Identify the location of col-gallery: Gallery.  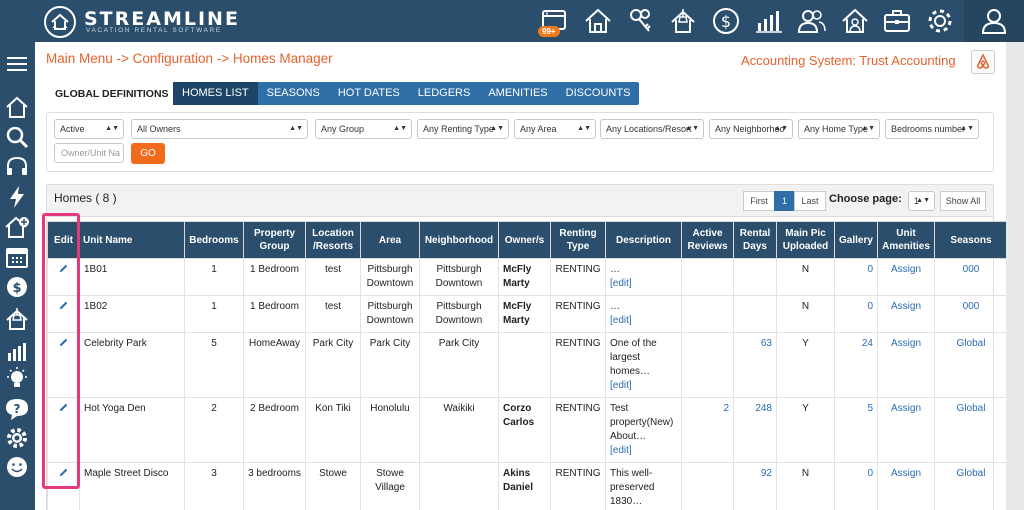
(856, 240).